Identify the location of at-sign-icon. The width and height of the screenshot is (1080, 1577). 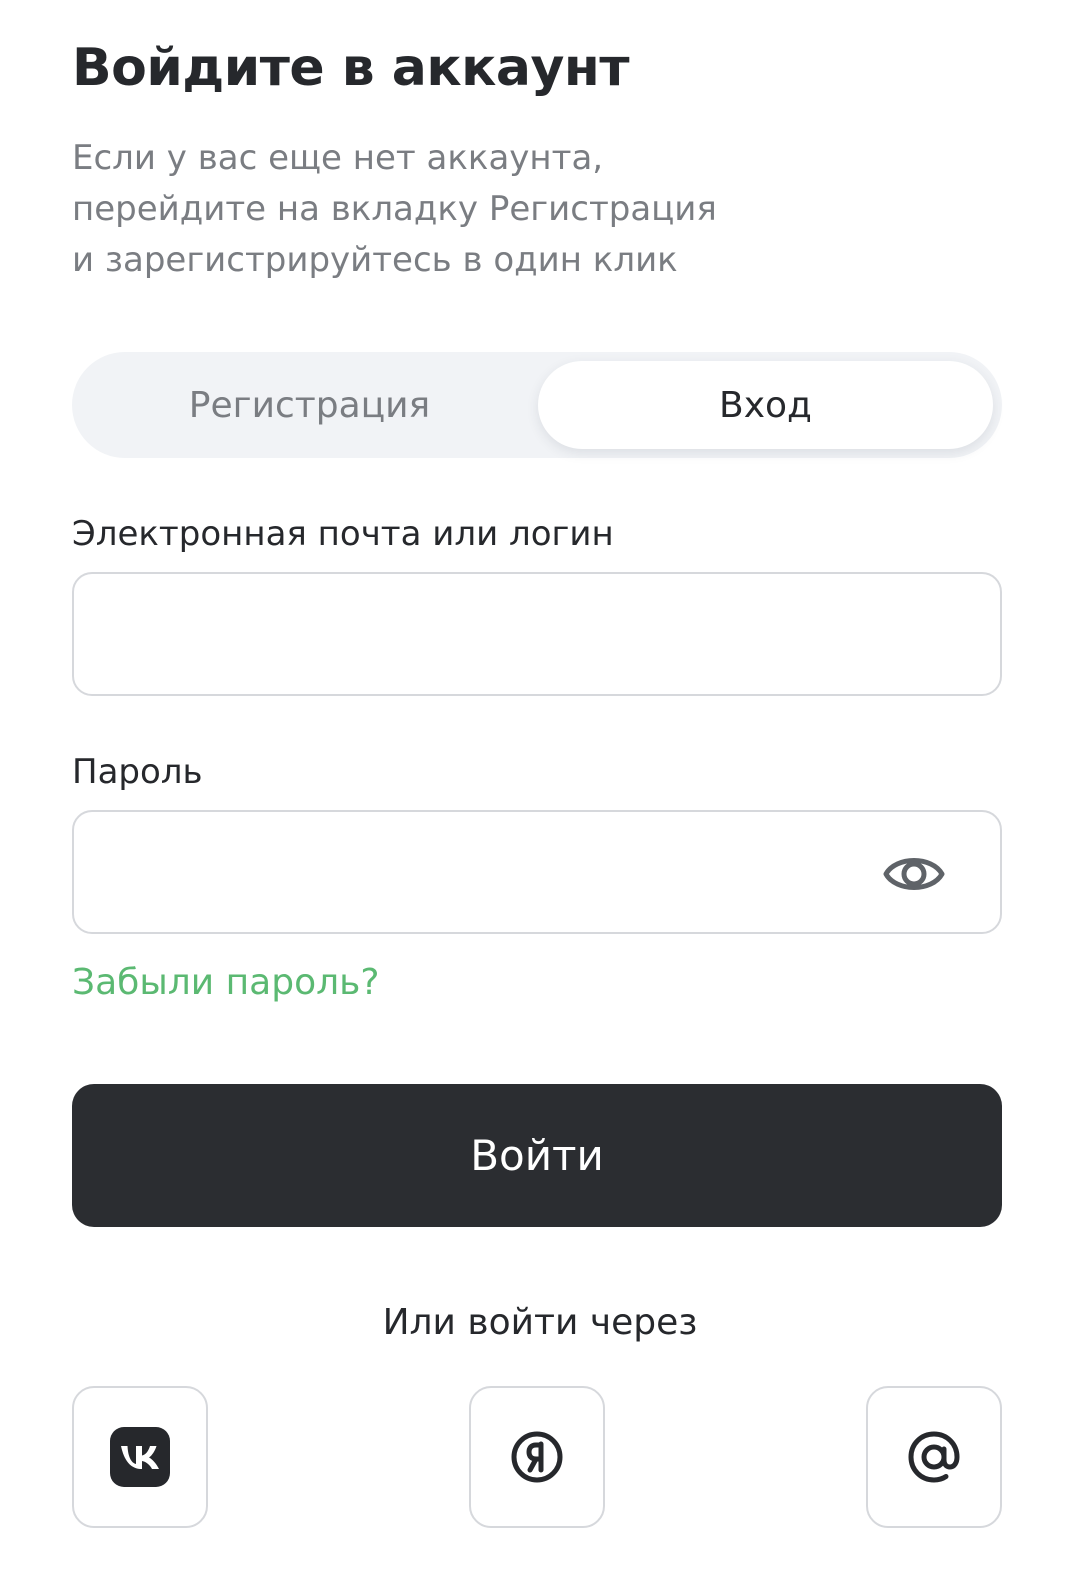
(934, 1457).